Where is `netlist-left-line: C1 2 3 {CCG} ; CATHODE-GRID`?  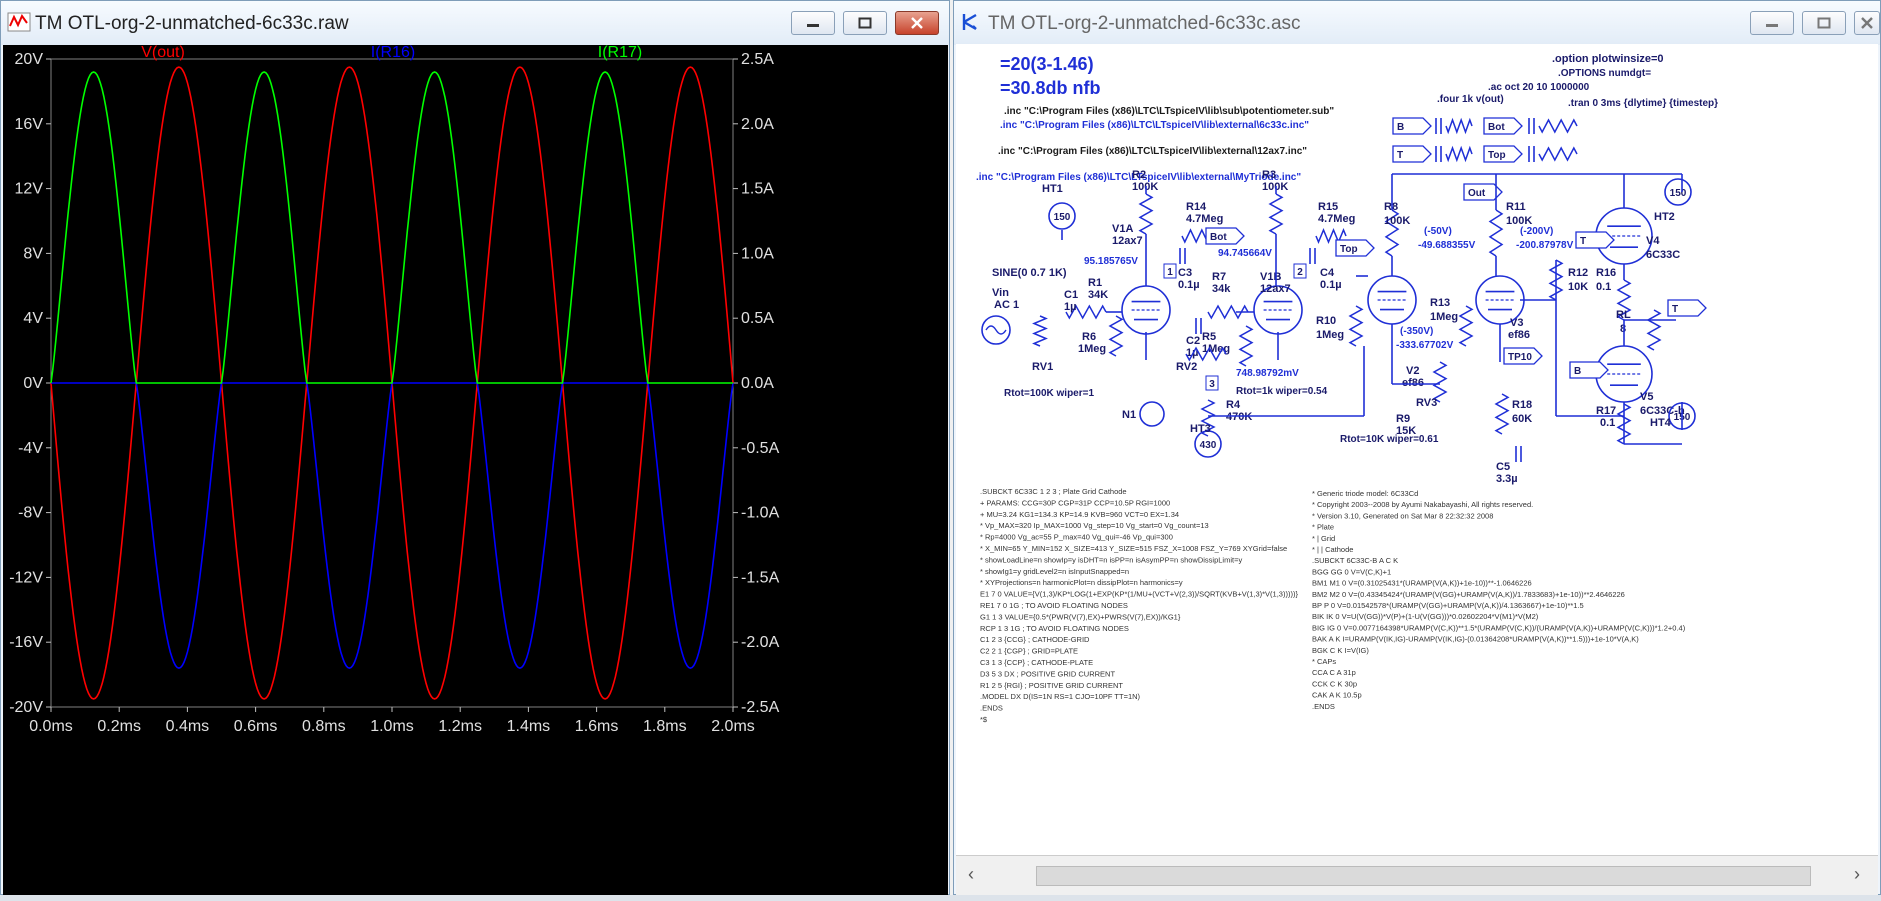
netlist-left-line: C1 2 3 {CCG} ; CATHODE-GRID is located at coordinates (1035, 639).